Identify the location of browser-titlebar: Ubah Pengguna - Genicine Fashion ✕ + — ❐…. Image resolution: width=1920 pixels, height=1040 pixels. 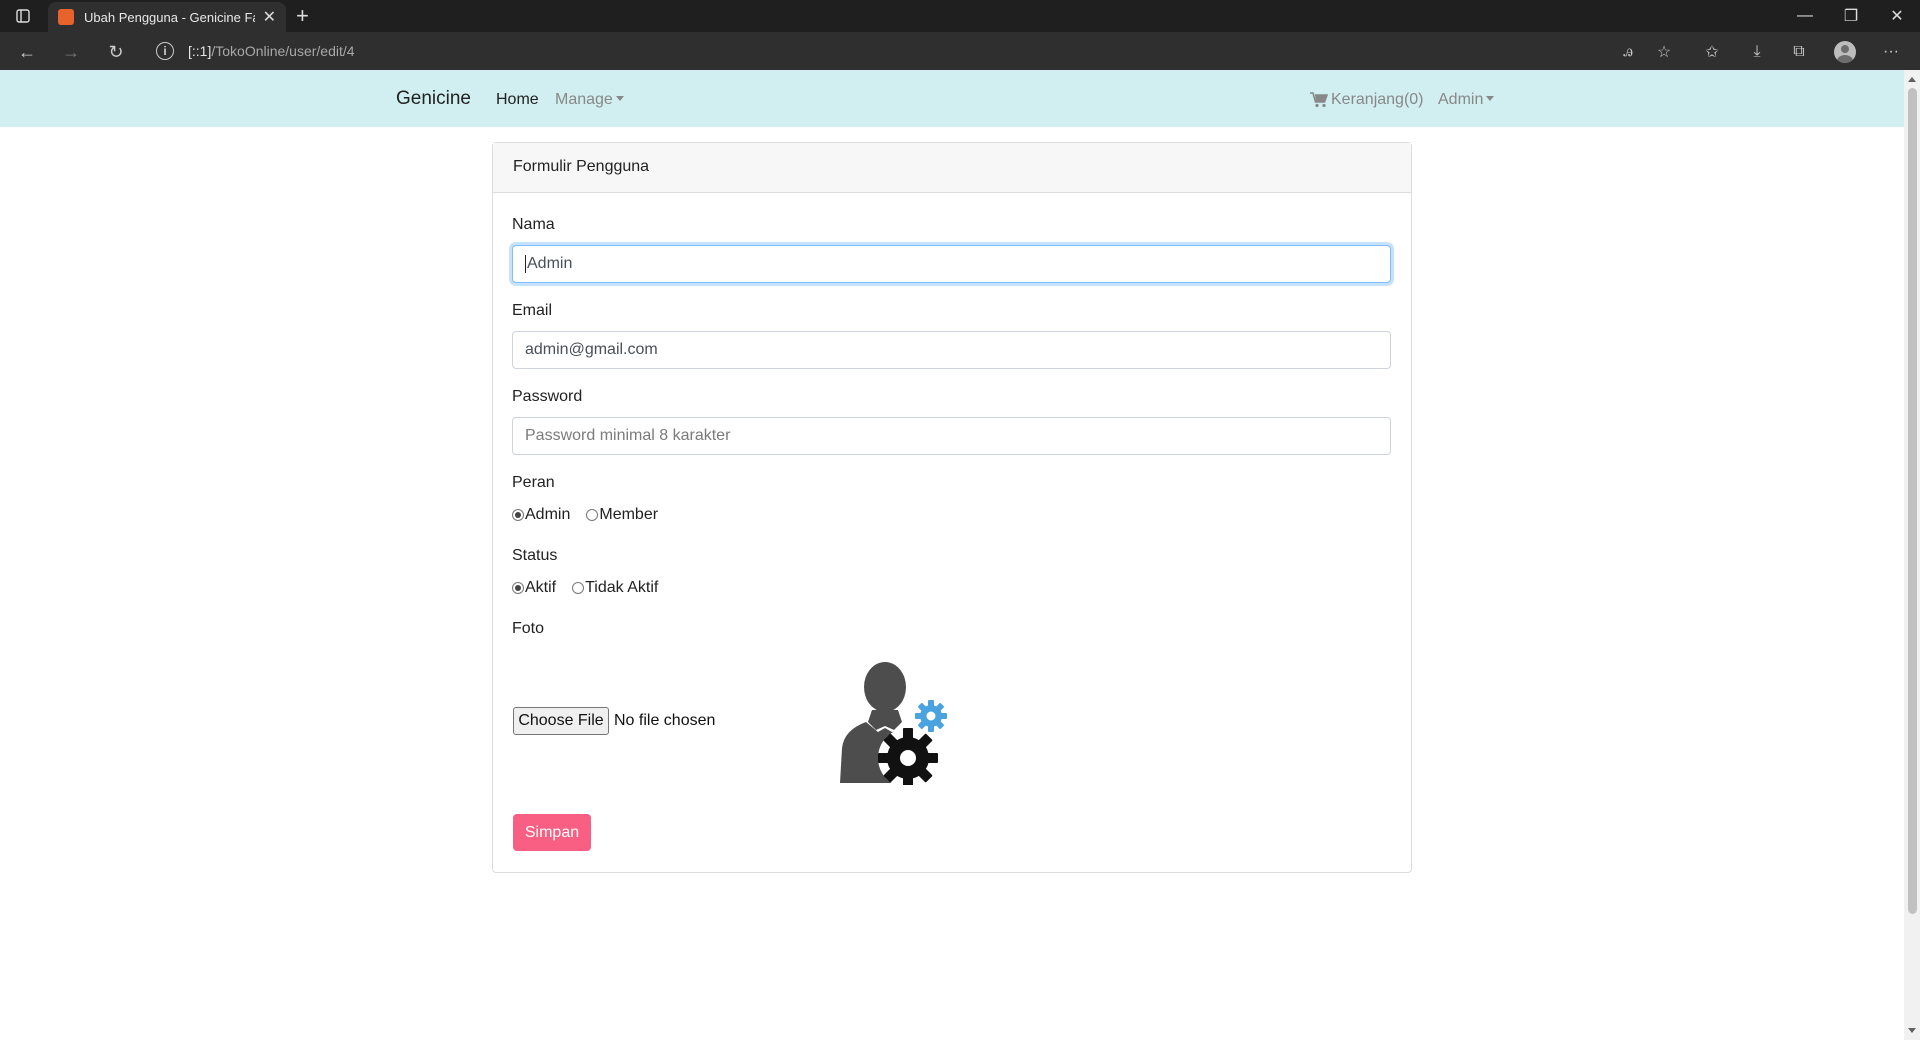
(960, 16).